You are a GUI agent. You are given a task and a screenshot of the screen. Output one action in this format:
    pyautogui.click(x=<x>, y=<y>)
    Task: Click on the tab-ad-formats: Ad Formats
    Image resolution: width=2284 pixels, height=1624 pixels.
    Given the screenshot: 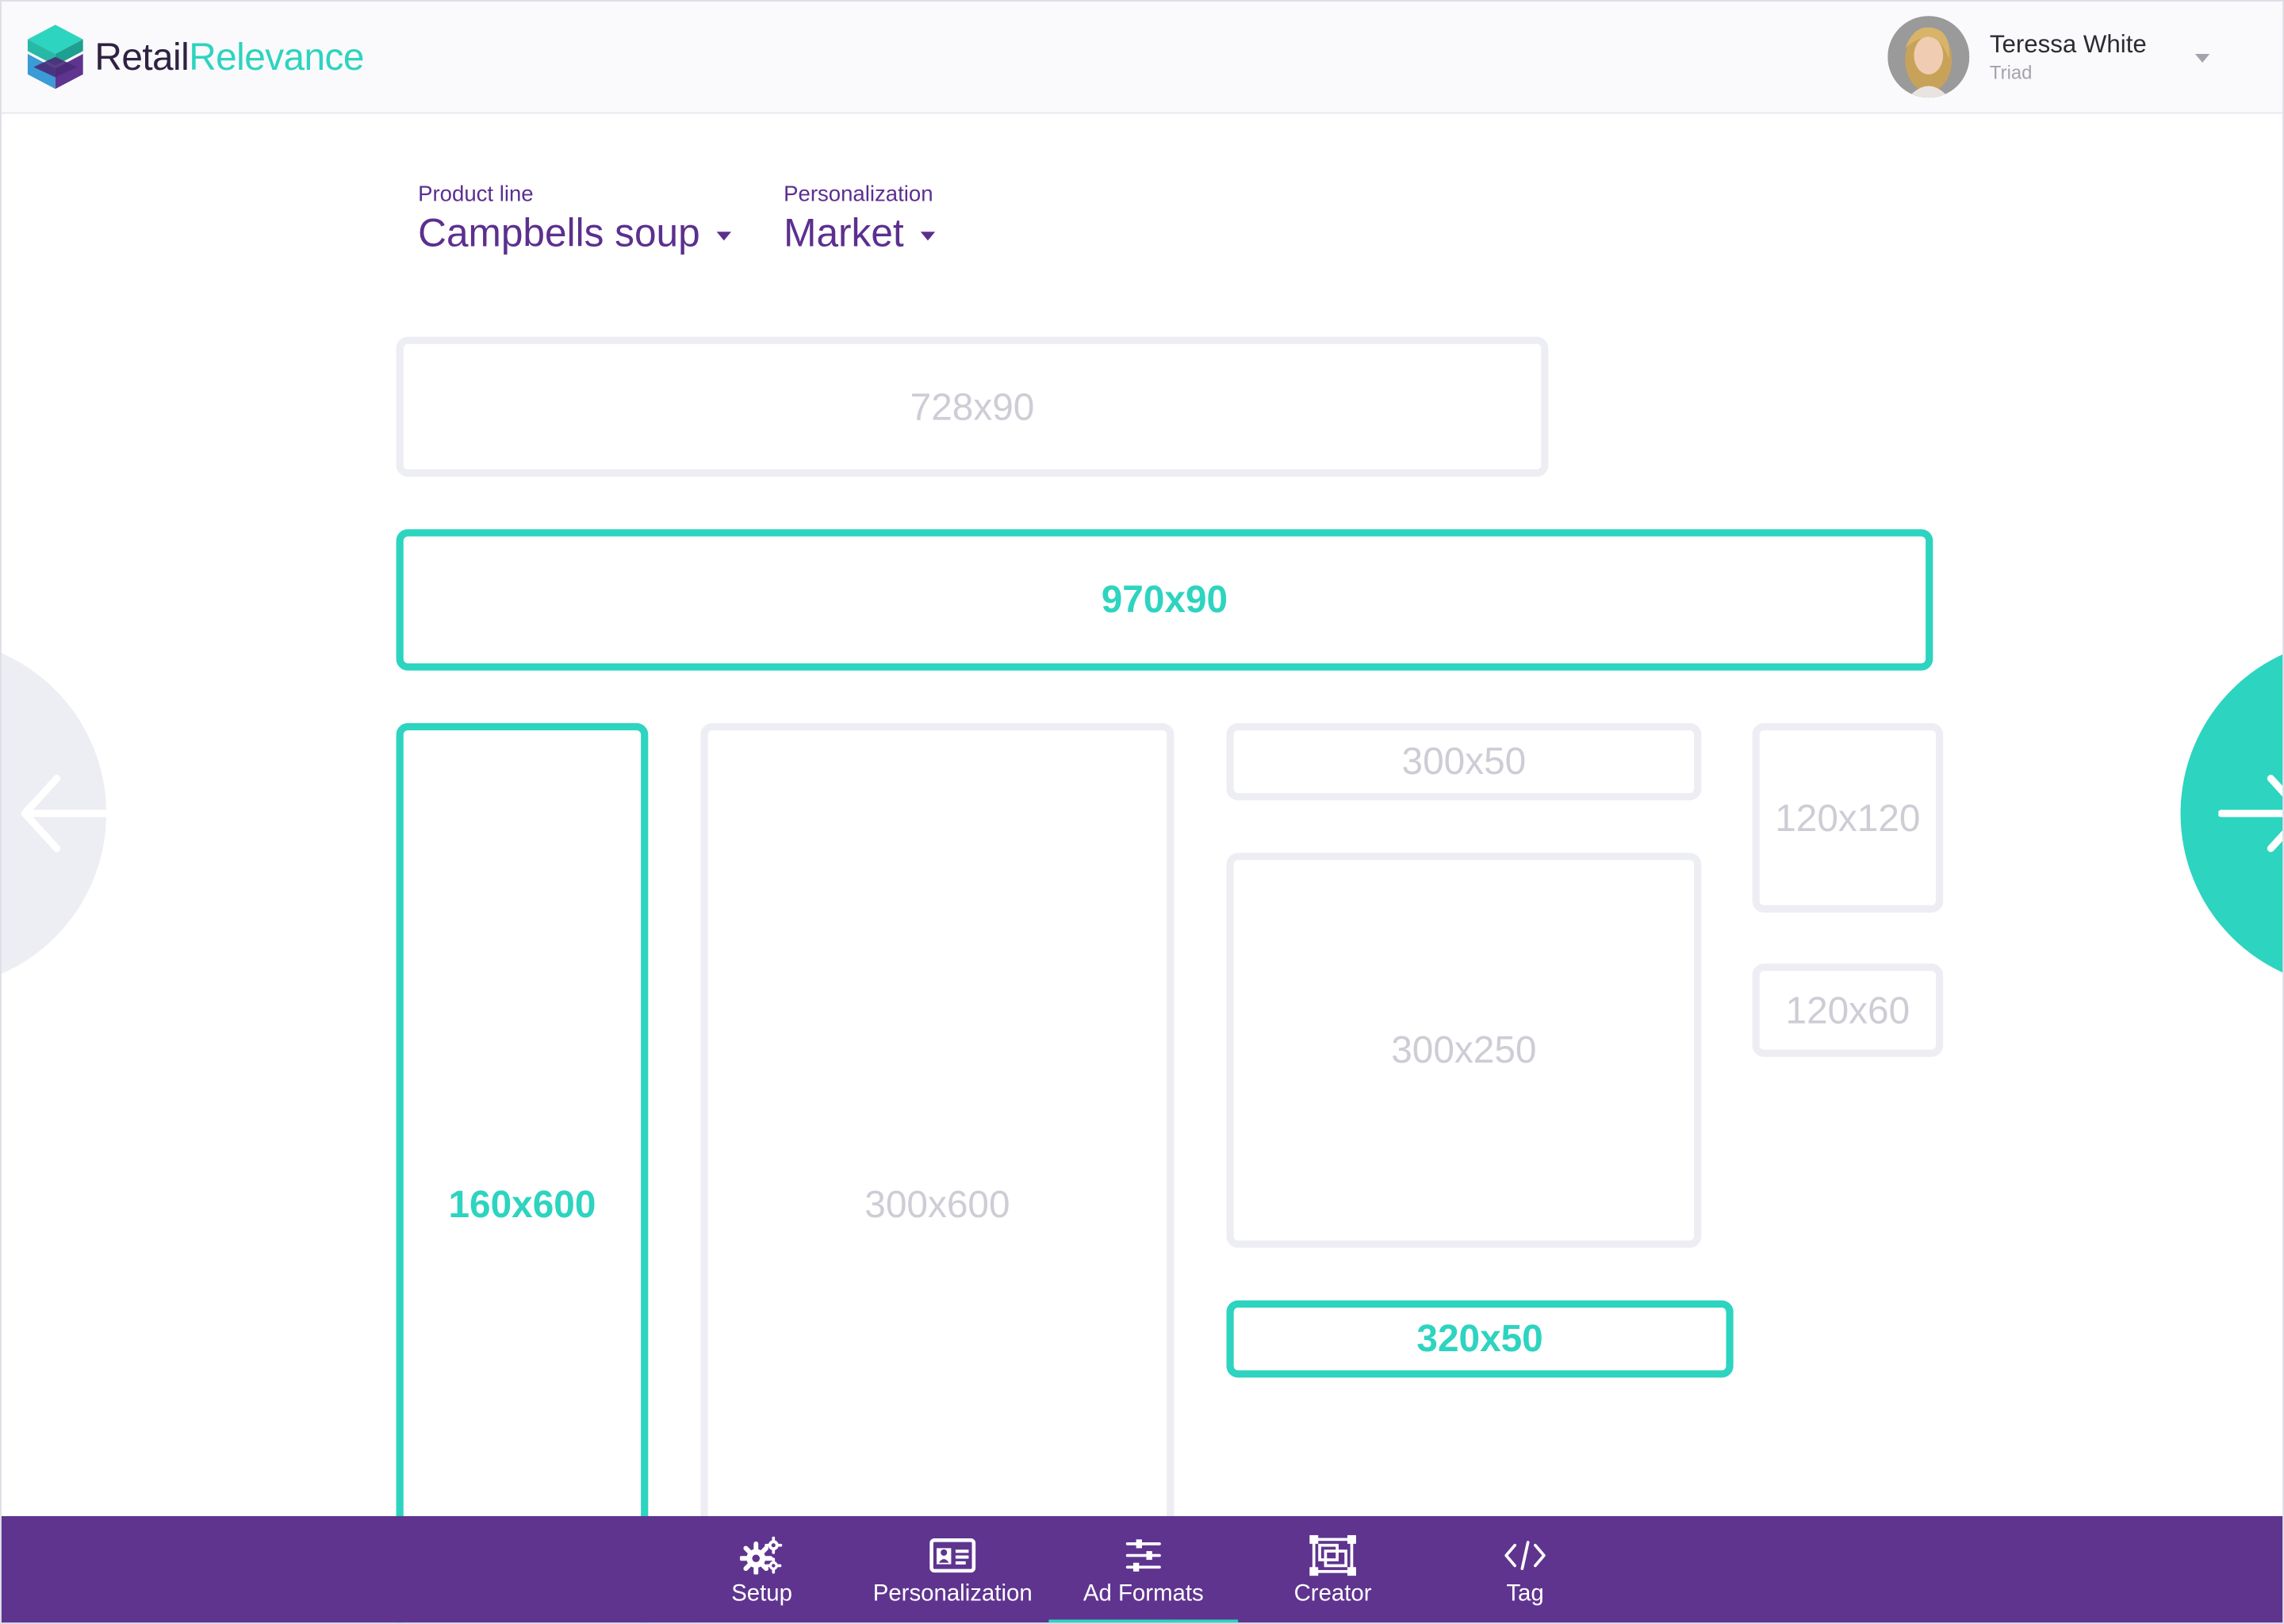 What is the action you would take?
    pyautogui.click(x=1143, y=1569)
    